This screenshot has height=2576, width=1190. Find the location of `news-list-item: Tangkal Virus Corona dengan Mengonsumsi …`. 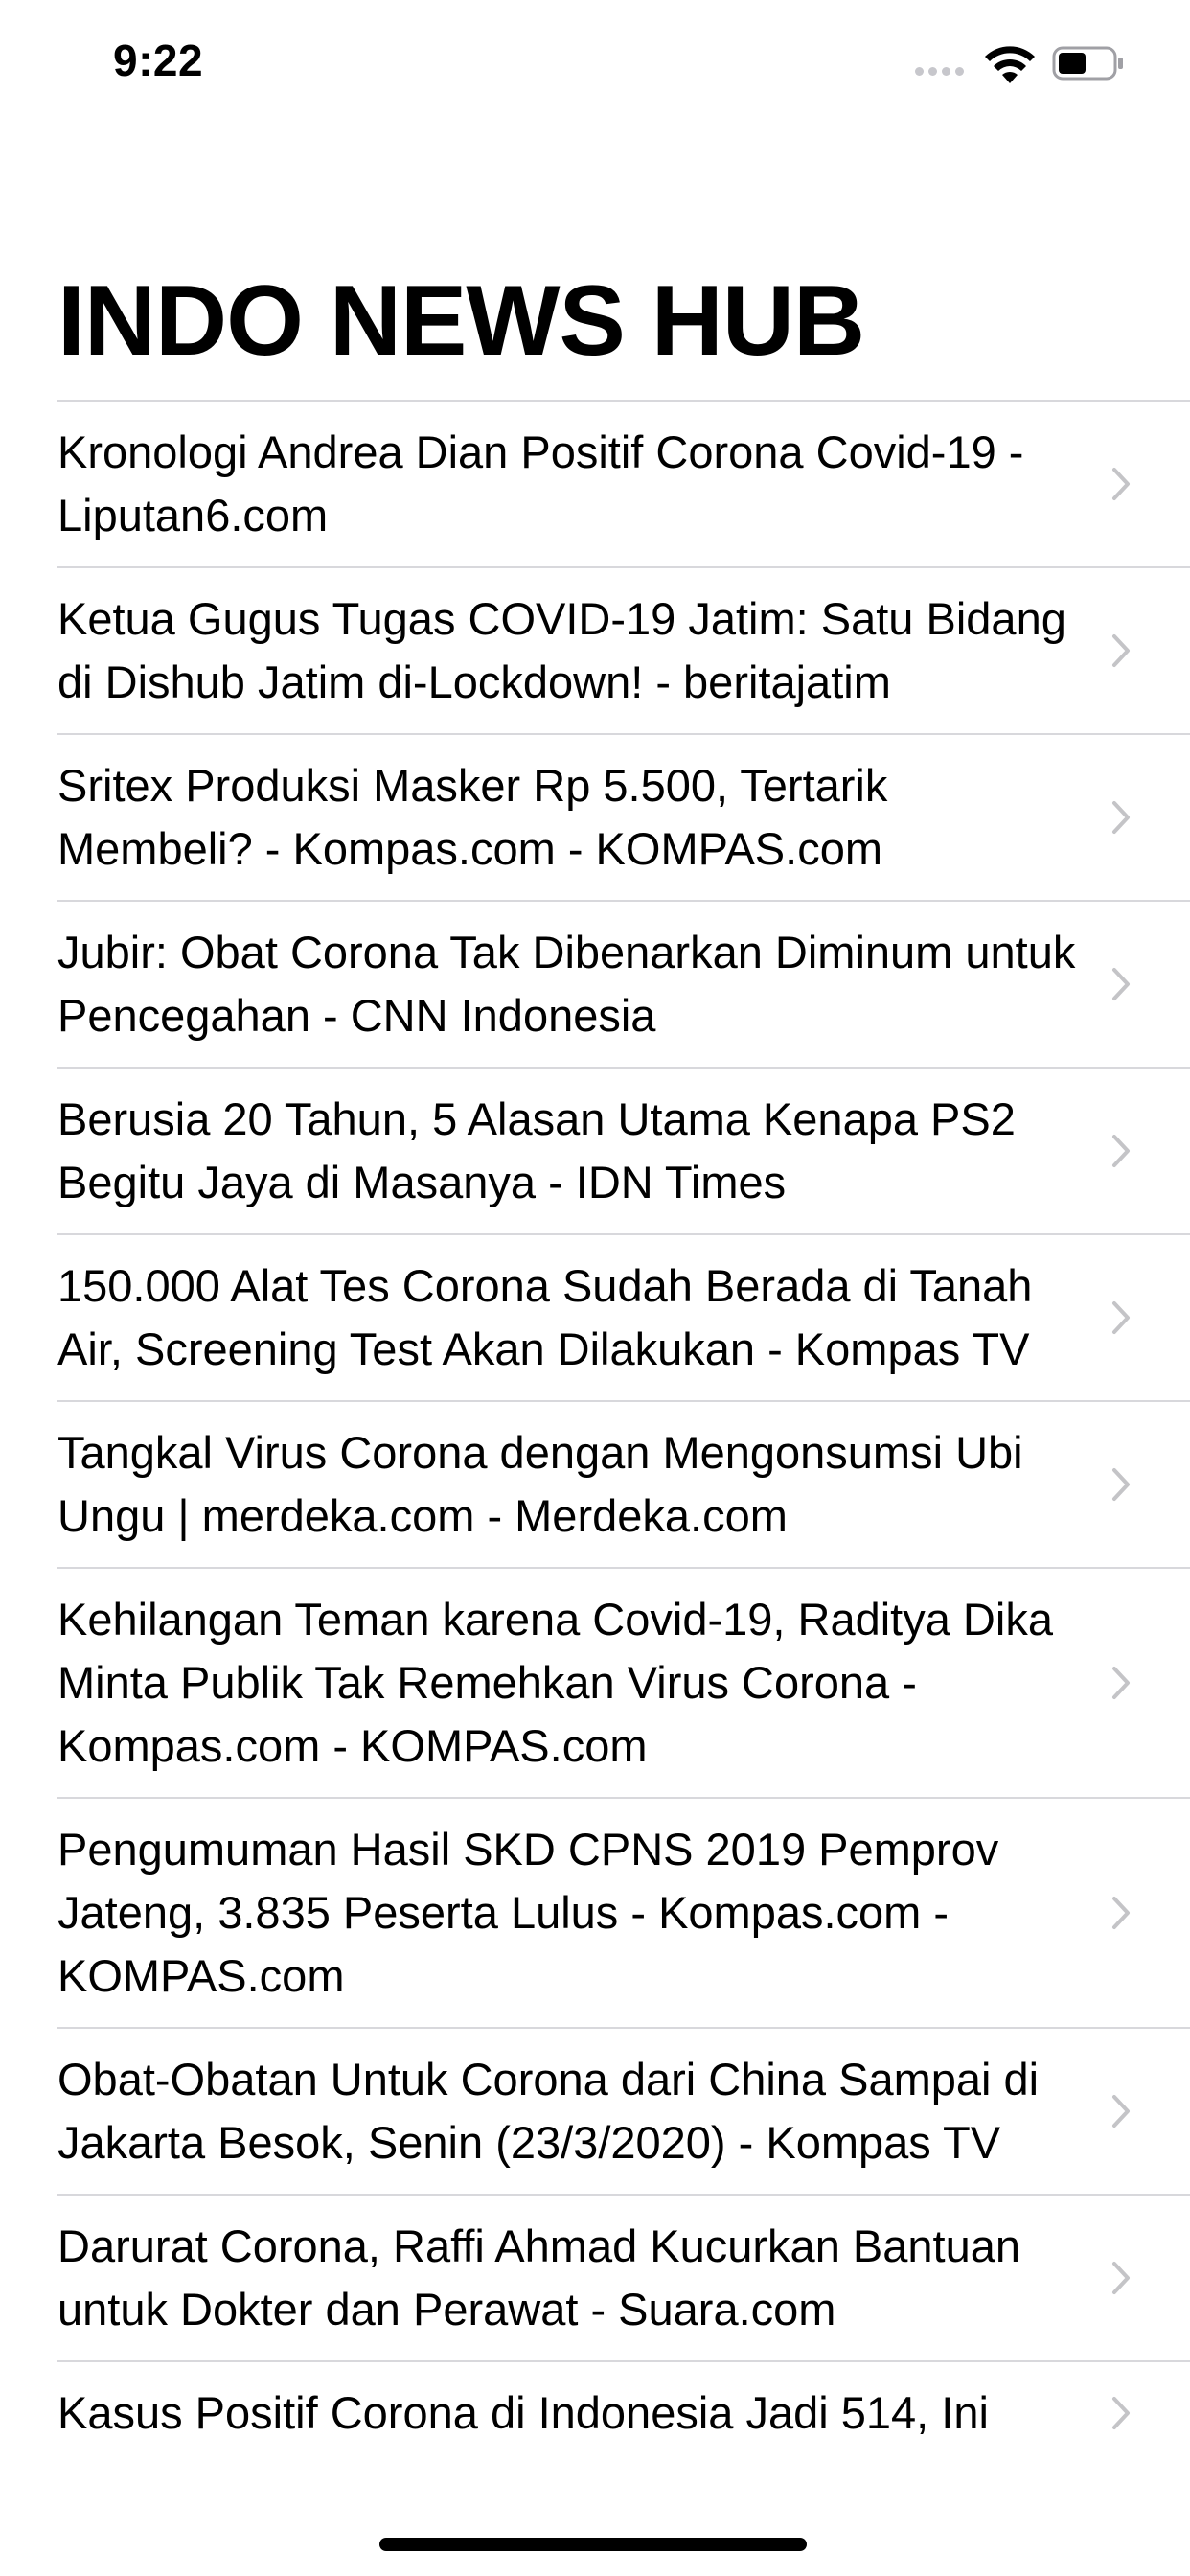

news-list-item: Tangkal Virus Corona dengan Mengonsumsi … is located at coordinates (623, 1483).